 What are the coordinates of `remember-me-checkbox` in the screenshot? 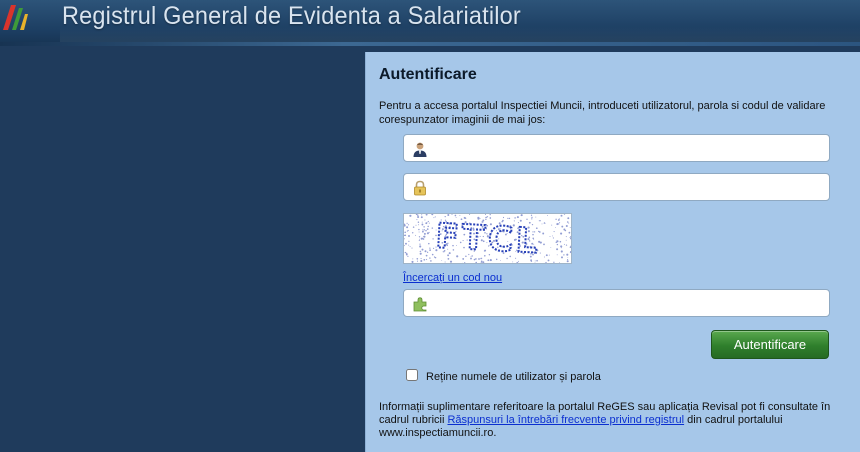 It's located at (412, 375).